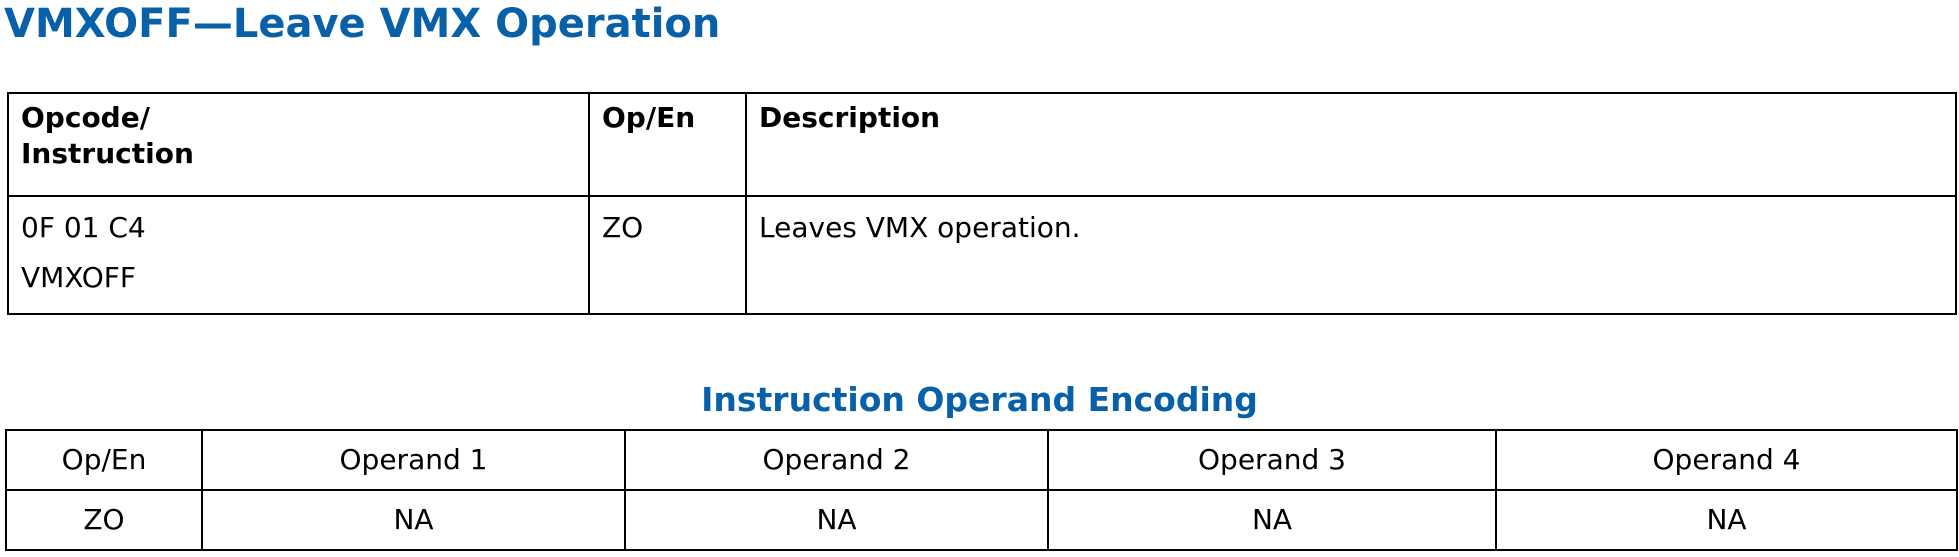 This screenshot has height=557, width=1959. Describe the element at coordinates (836, 520) in the screenshot. I see `encoding-cell-operand-2: NA` at that location.